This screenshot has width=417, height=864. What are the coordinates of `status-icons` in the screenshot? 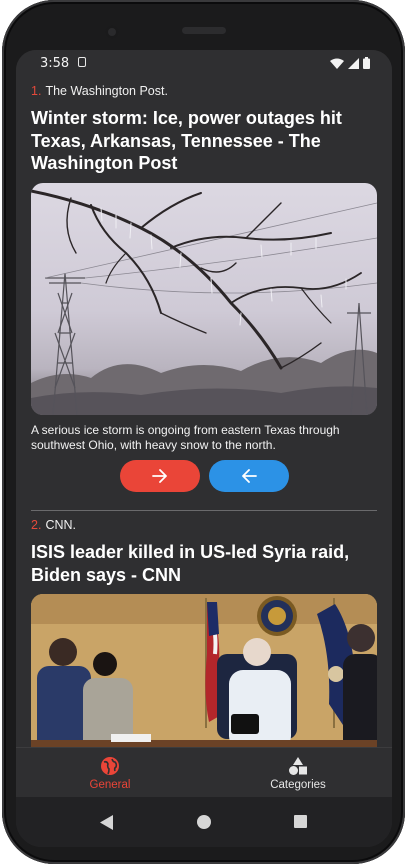 It's located at (350, 63).